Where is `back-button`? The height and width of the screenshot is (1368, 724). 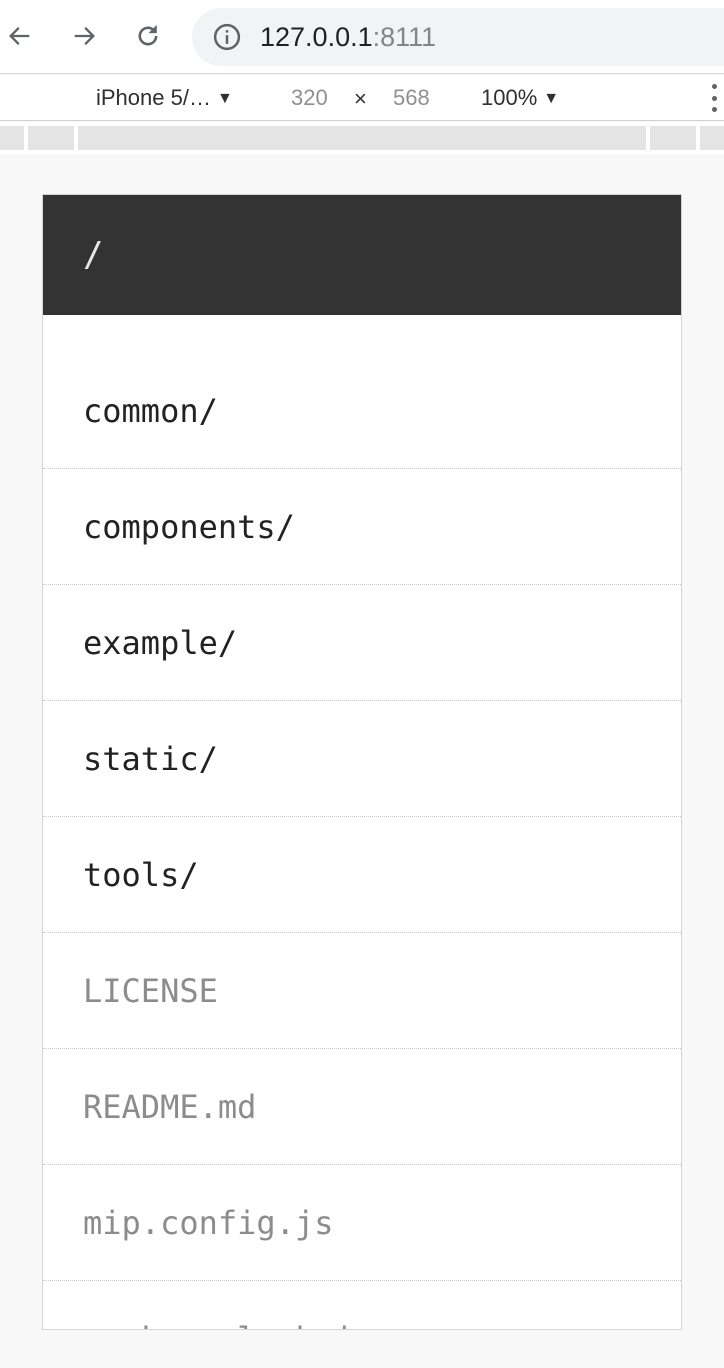 back-button is located at coordinates (20, 36).